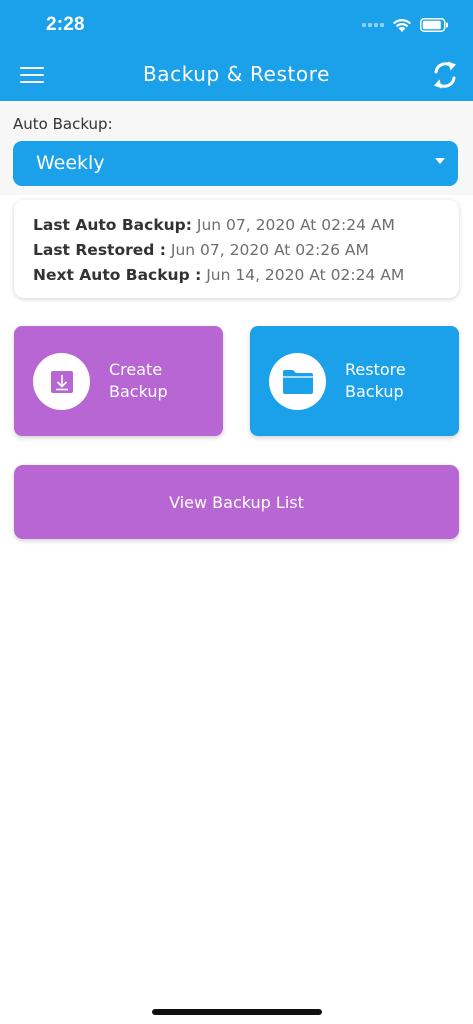 The image size is (473, 1024). Describe the element at coordinates (395, 381) in the screenshot. I see `restore-backup-label: Restore Backup` at that location.